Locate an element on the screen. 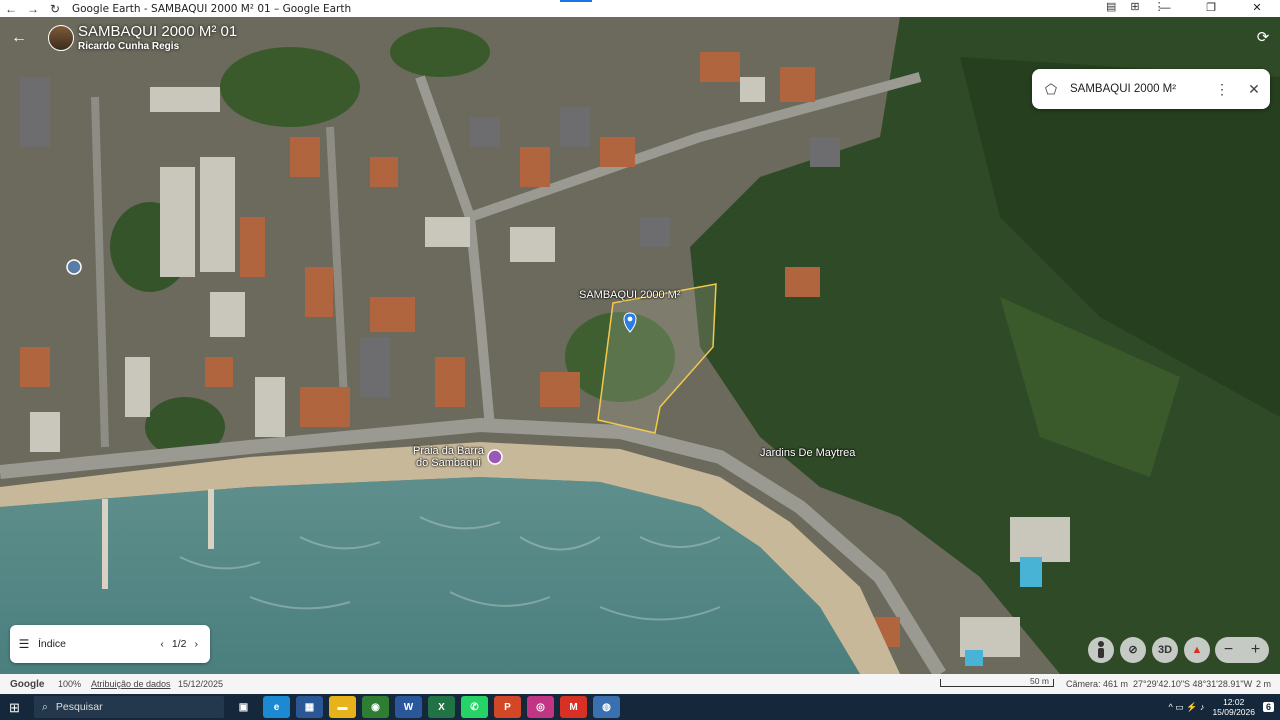  page-indicator: 1/2 is located at coordinates (179, 644).